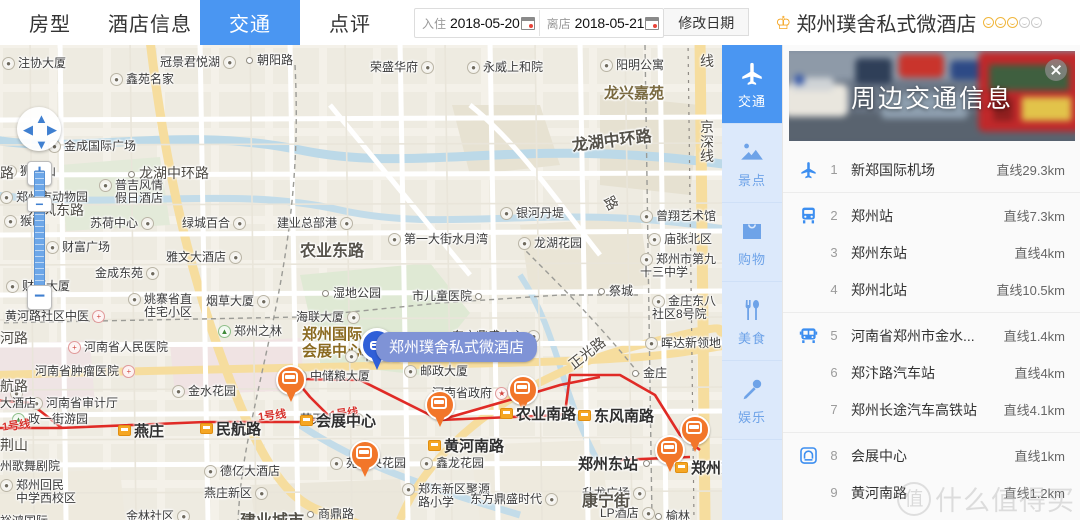 Image resolution: width=1080 pixels, height=520 pixels. Describe the element at coordinates (50, 22) in the screenshot. I see `tab-roomtype: 房型` at that location.